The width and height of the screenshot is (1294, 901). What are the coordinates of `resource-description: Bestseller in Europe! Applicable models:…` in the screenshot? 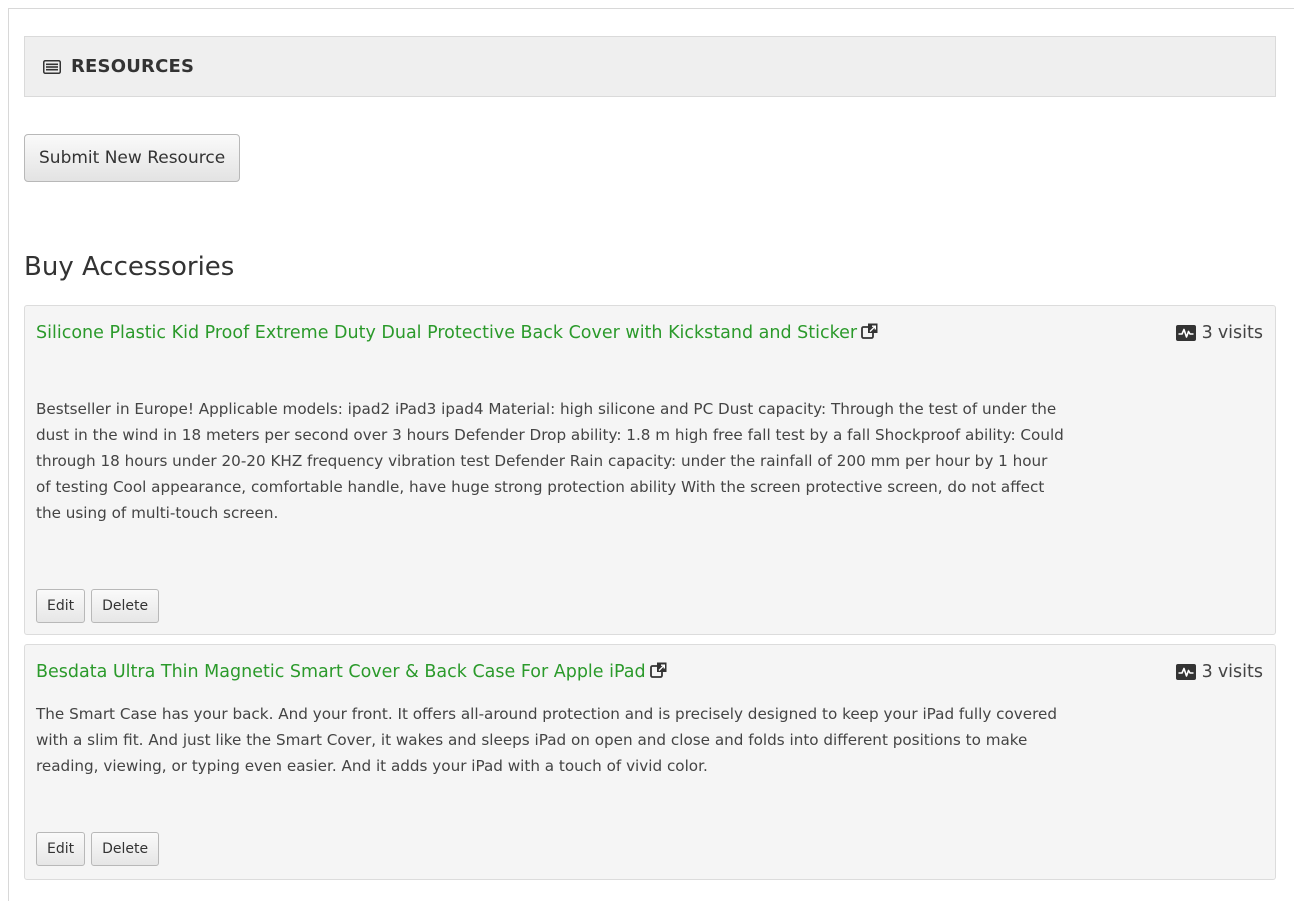 It's located at (550, 461).